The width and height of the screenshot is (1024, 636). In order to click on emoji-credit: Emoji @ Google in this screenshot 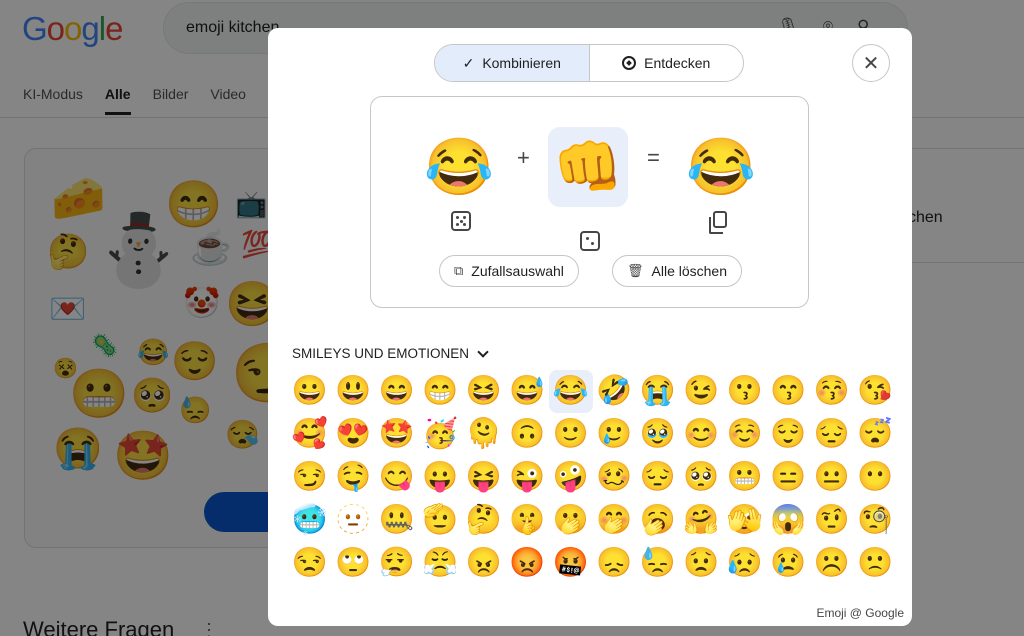, I will do `click(860, 613)`.